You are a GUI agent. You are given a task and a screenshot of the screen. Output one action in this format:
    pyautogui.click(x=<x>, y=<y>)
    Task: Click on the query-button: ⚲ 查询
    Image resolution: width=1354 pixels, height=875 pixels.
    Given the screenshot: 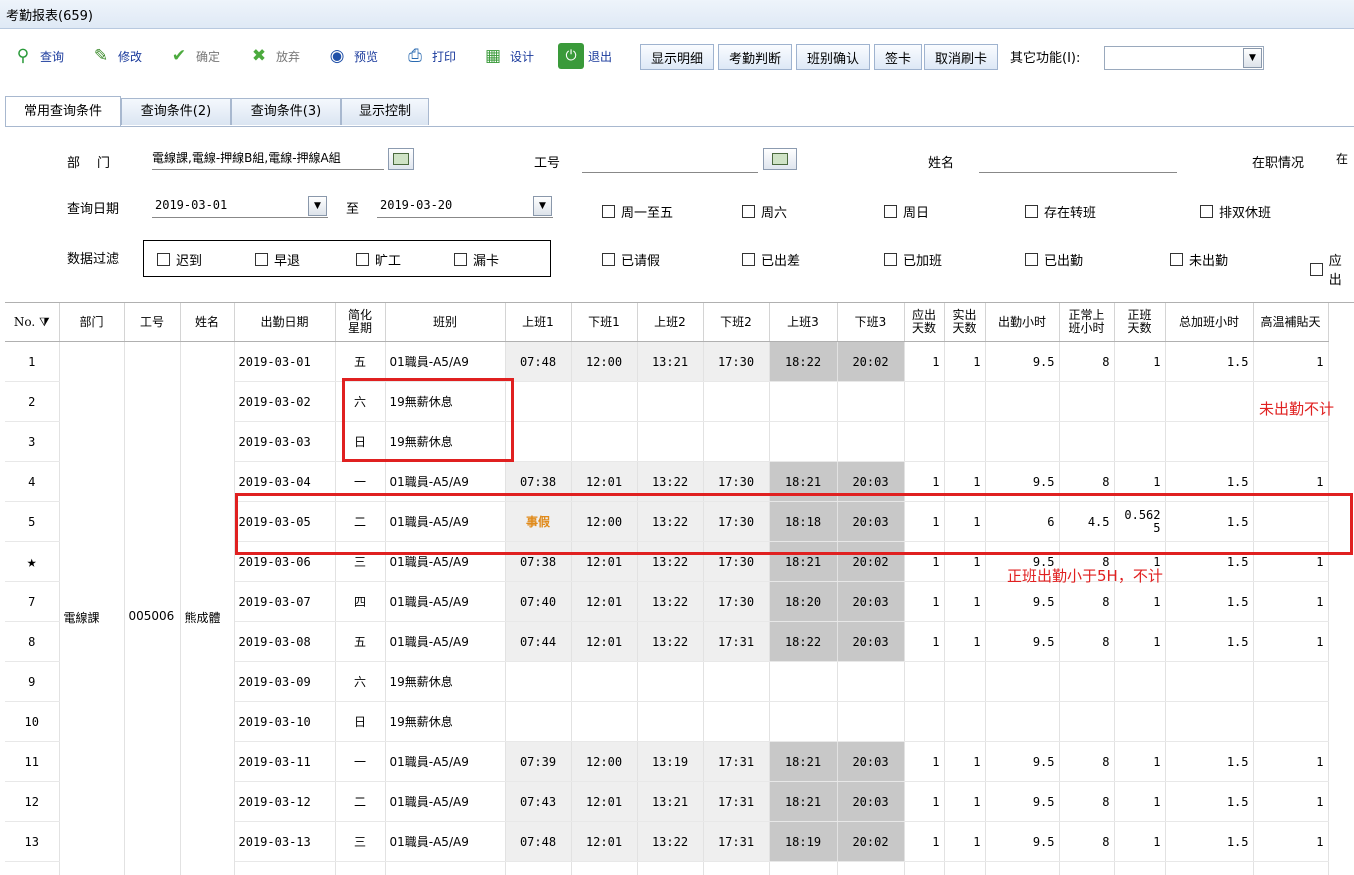 What is the action you would take?
    pyautogui.click(x=37, y=56)
    